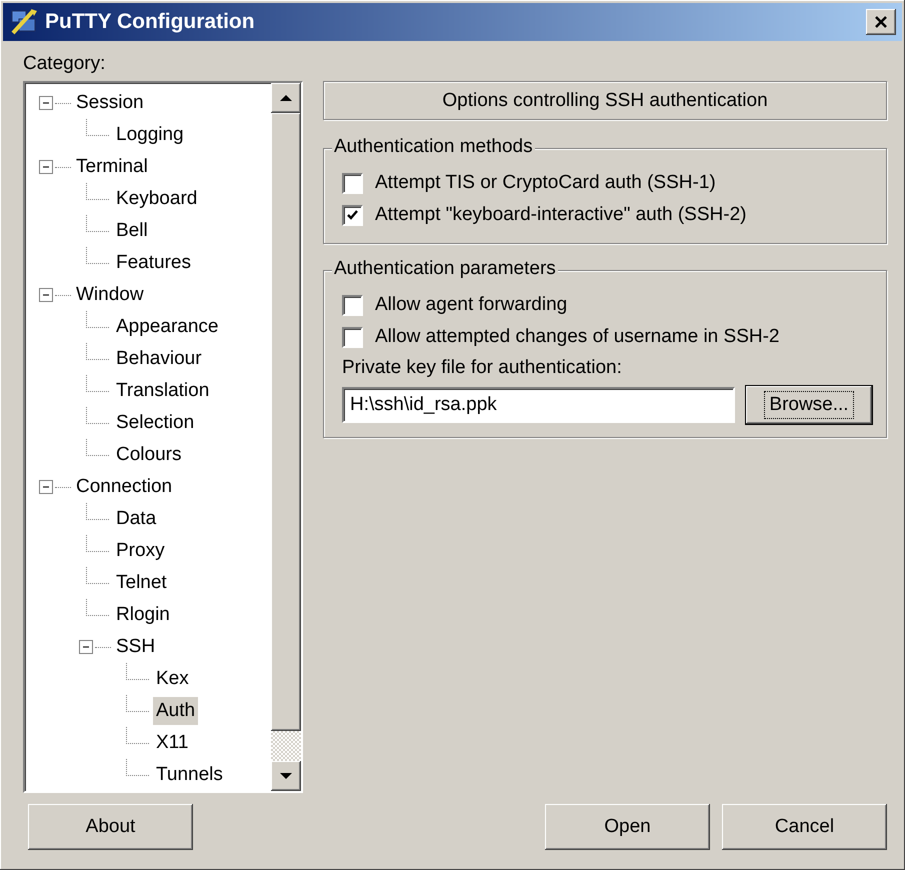 The height and width of the screenshot is (870, 905). I want to click on tree-item: Logging, so click(150, 135).